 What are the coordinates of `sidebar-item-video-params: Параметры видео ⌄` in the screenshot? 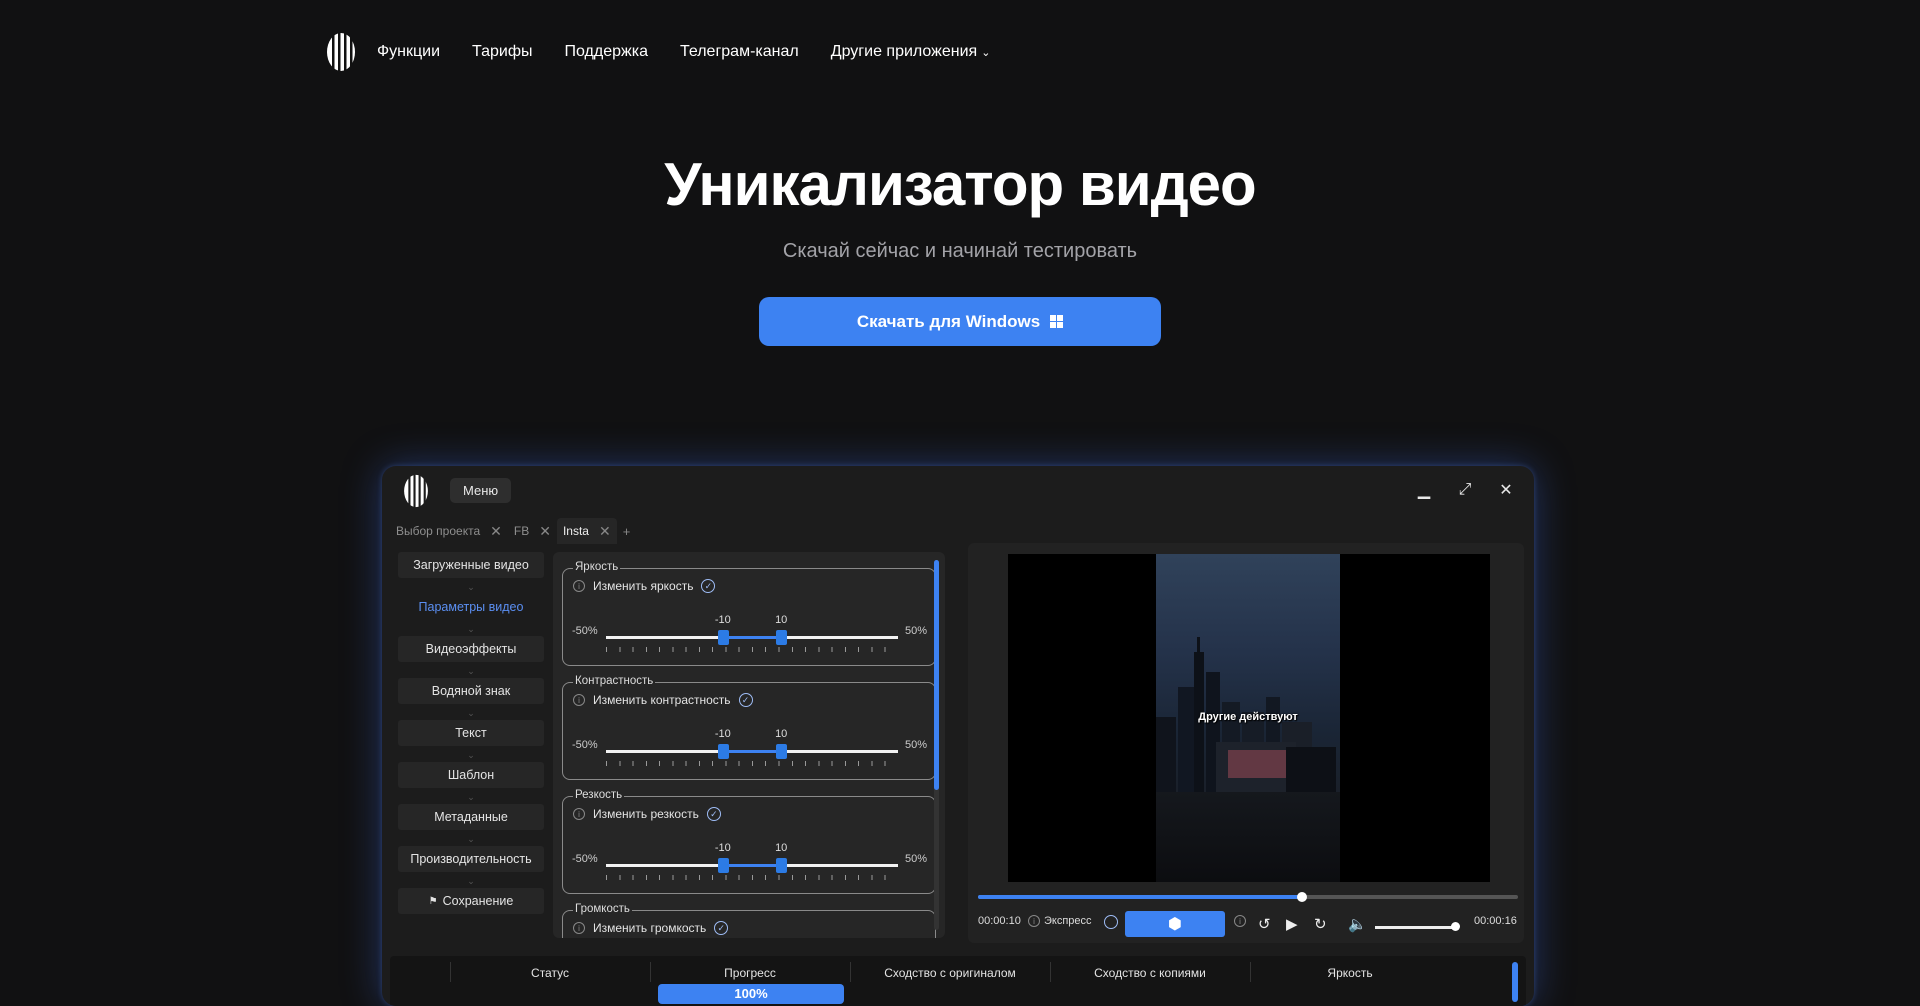 It's located at (471, 614).